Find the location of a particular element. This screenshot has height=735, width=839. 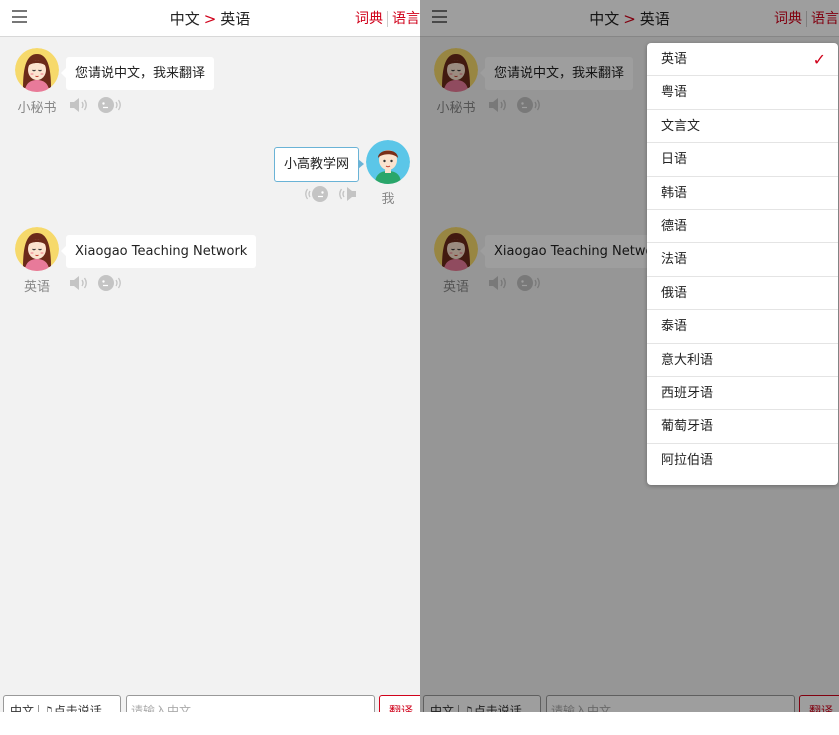

language-option-label: 俄语 is located at coordinates (674, 293).